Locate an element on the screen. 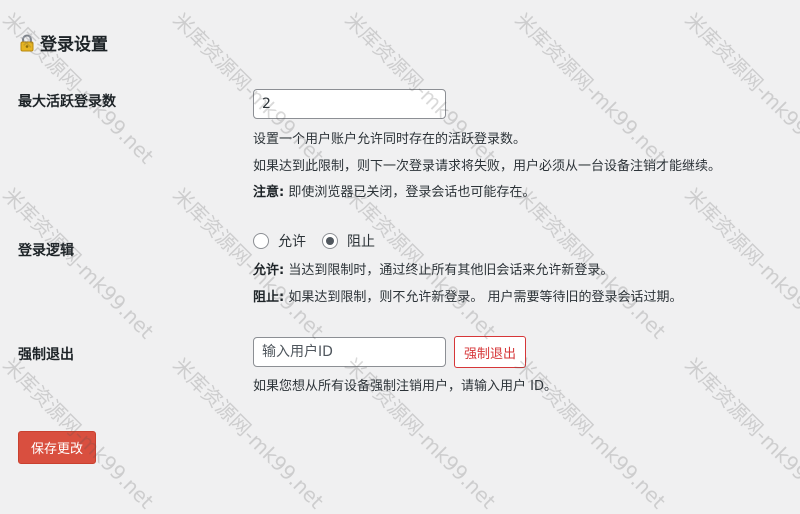 Image resolution: width=800 pixels, height=514 pixels. radio-block is located at coordinates (330, 241).